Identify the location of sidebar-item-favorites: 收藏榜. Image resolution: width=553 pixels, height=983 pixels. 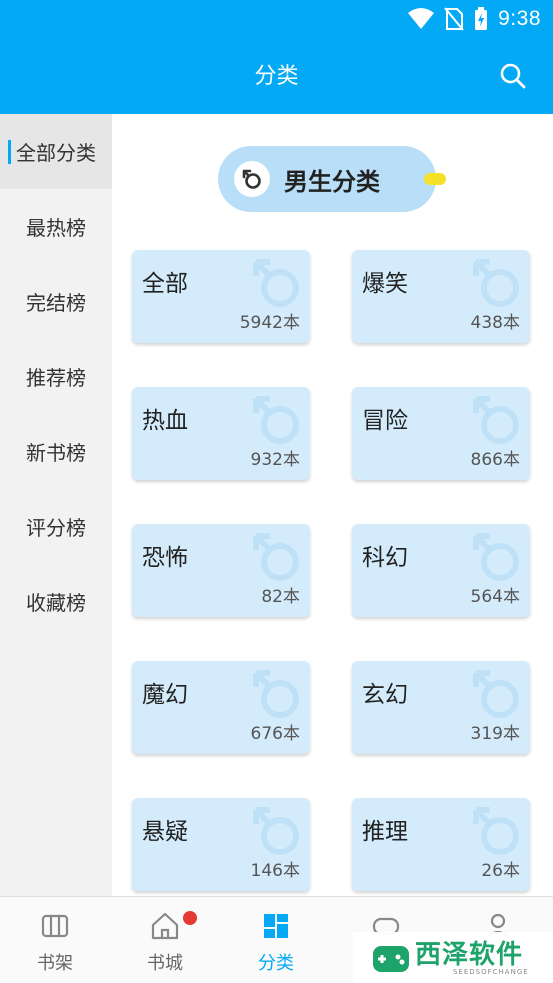
(56, 601).